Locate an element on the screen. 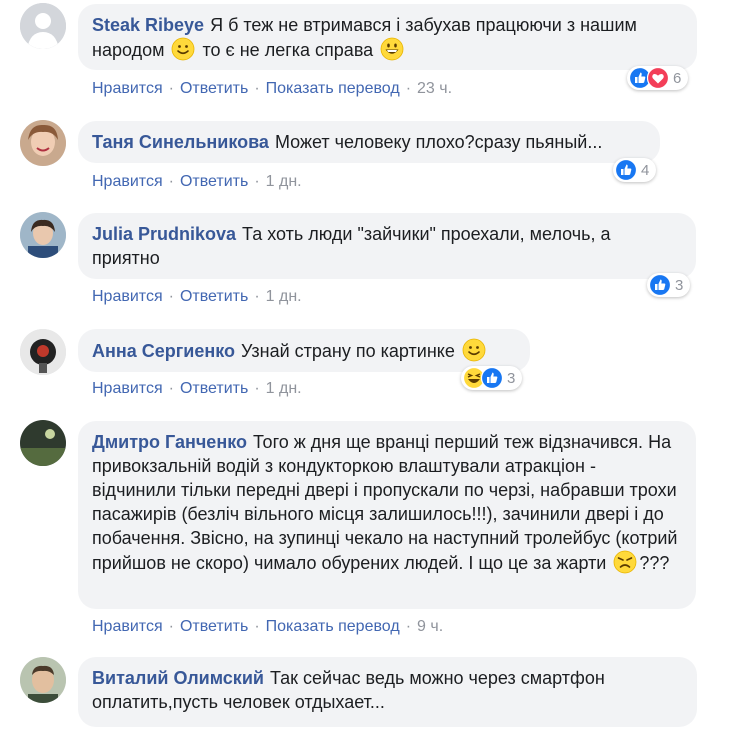 This screenshot has width=738, height=731. comment-text: то є не легка справа is located at coordinates (288, 50).